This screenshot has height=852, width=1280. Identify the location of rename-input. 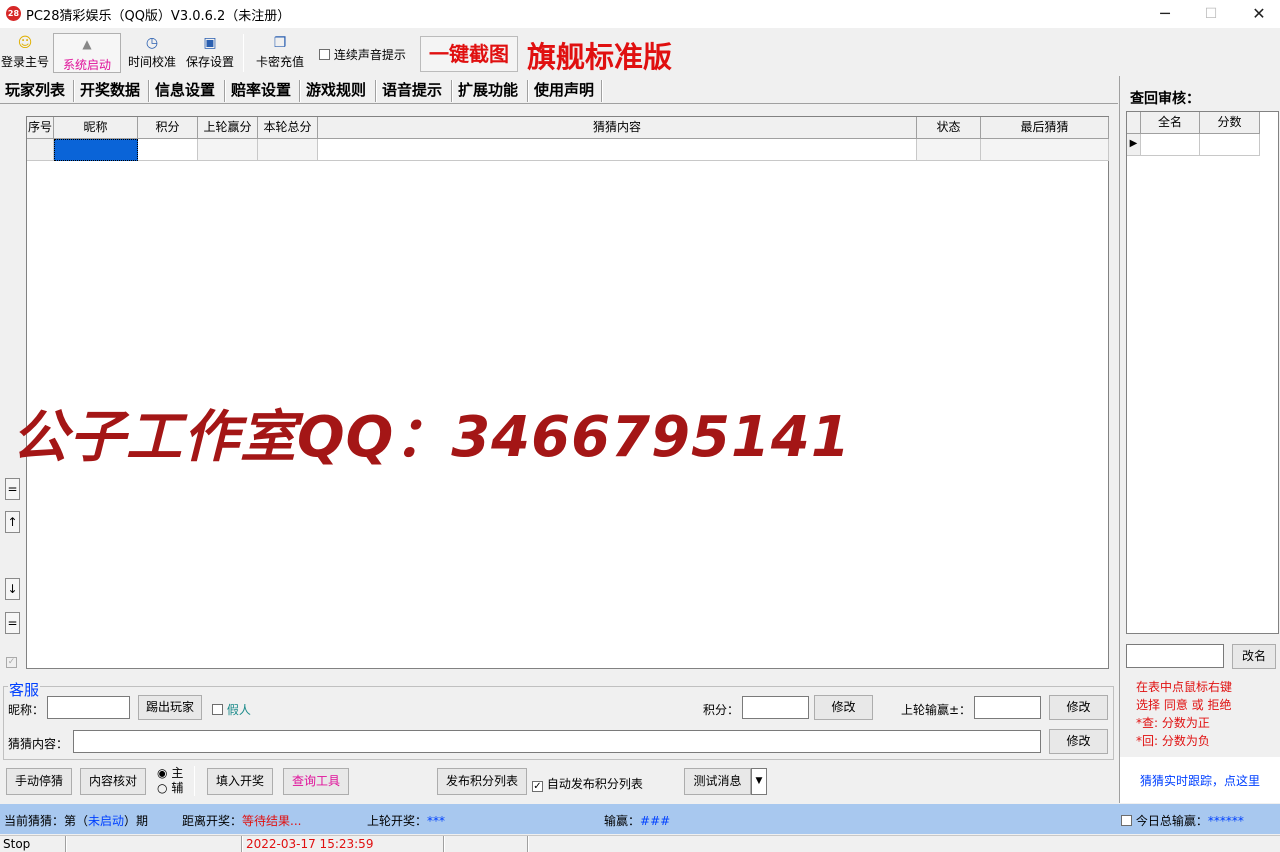
(1175, 656).